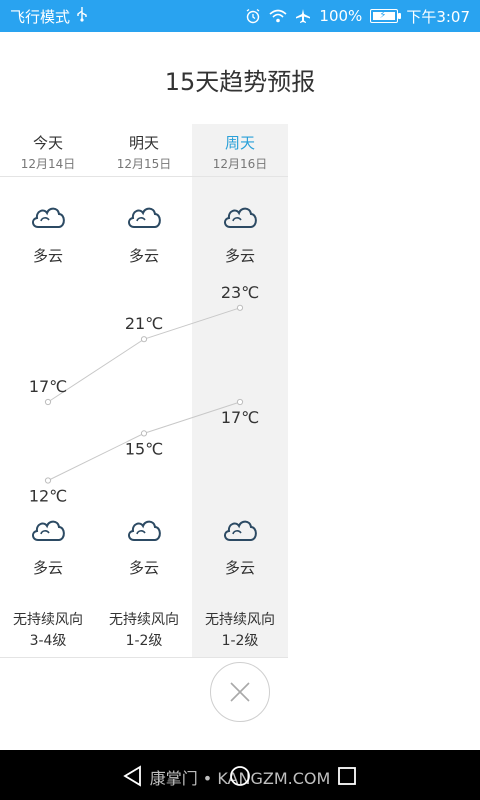 The width and height of the screenshot is (480, 800). I want to click on page-title: 15天趋势预报, so click(240, 82).